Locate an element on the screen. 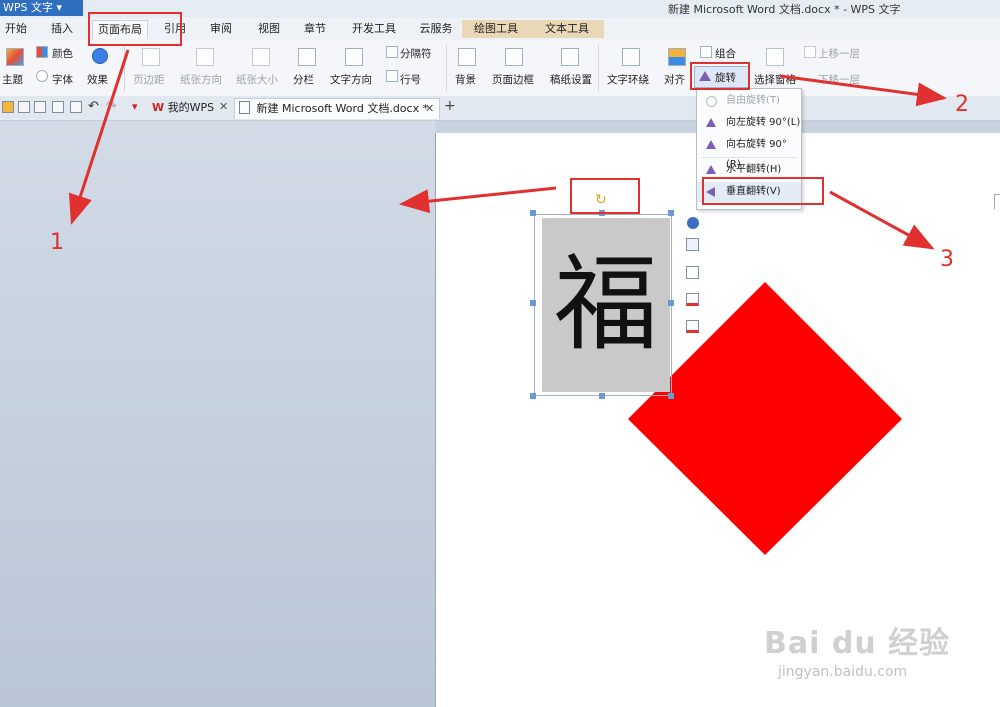 This screenshot has width=1000, height=707. watermark-logo: Bai du 经验 is located at coordinates (857, 643).